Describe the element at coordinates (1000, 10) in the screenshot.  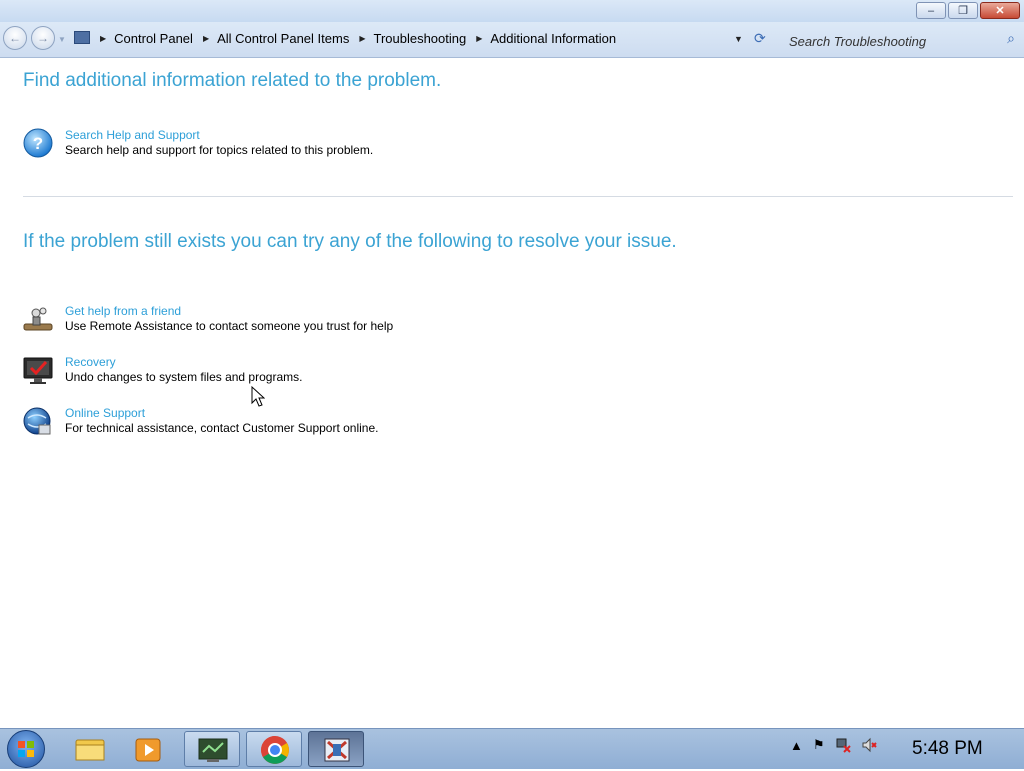
I see `close-button: ✕` at that location.